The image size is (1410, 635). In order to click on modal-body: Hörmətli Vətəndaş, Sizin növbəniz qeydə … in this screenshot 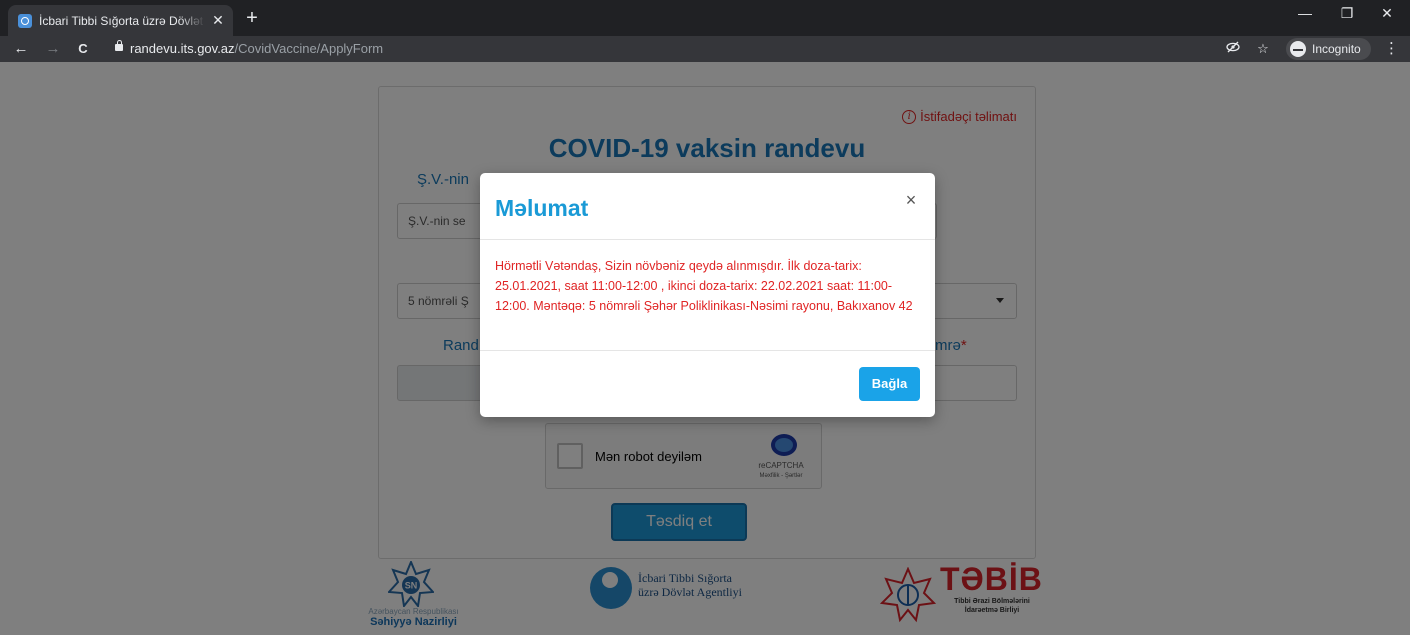, I will do `click(707, 295)`.